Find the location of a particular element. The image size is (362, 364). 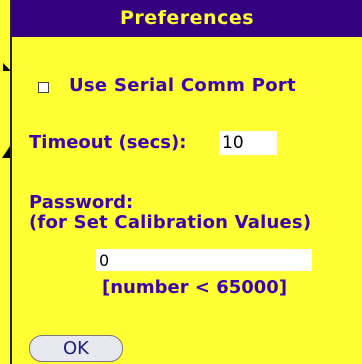

ok-button: OK is located at coordinates (76, 348).